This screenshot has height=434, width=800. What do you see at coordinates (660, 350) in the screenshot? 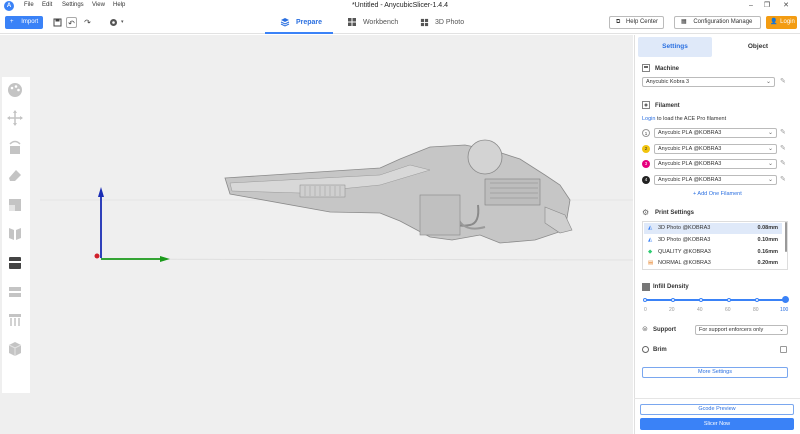
I see `brim-title: Brim` at bounding box center [660, 350].